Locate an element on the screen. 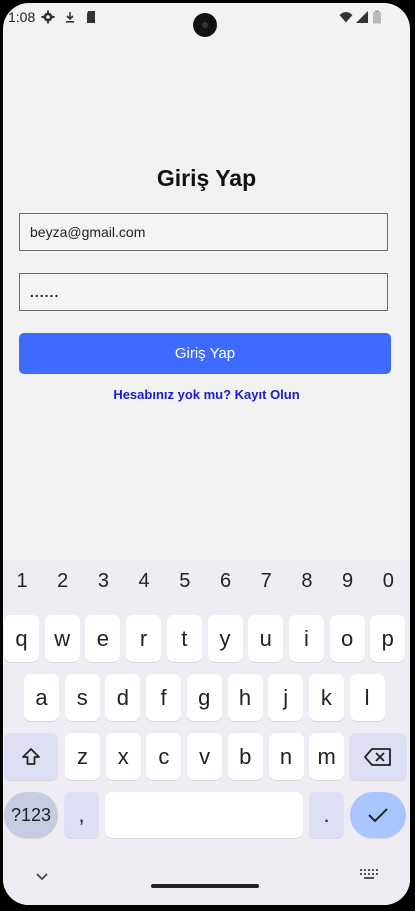 Image resolution: width=415 pixels, height=911 pixels. letter-key: b is located at coordinates (245, 756).